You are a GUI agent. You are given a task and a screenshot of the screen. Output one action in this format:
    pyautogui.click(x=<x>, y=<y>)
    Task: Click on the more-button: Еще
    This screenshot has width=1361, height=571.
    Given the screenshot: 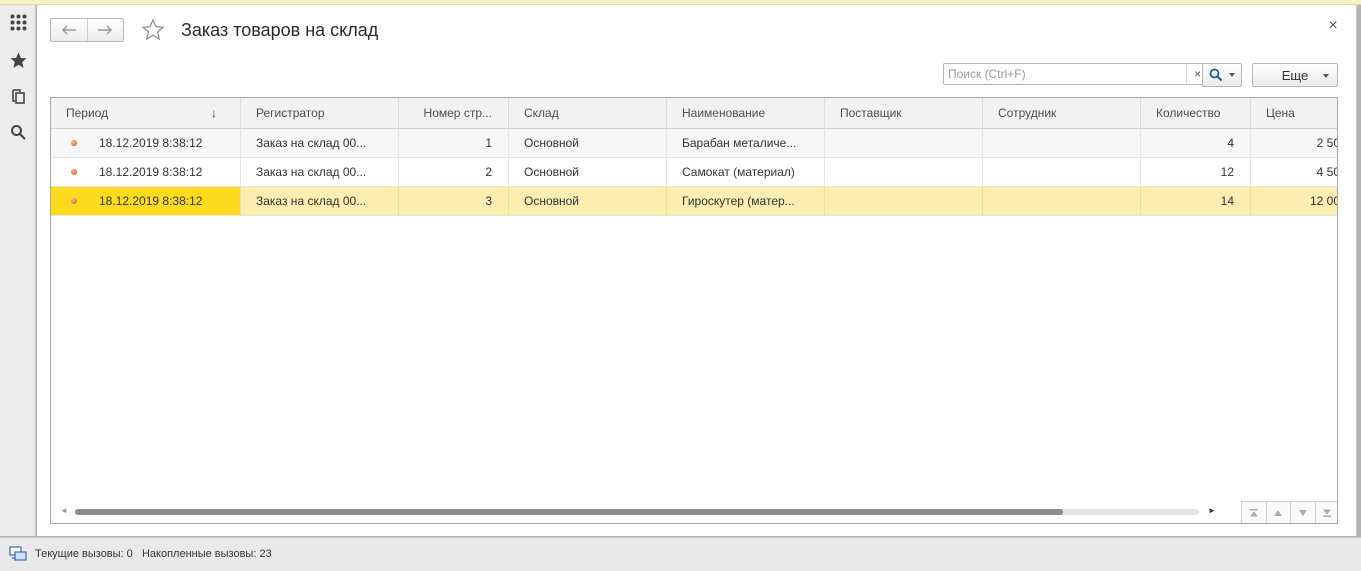 What is the action you would take?
    pyautogui.click(x=1295, y=75)
    